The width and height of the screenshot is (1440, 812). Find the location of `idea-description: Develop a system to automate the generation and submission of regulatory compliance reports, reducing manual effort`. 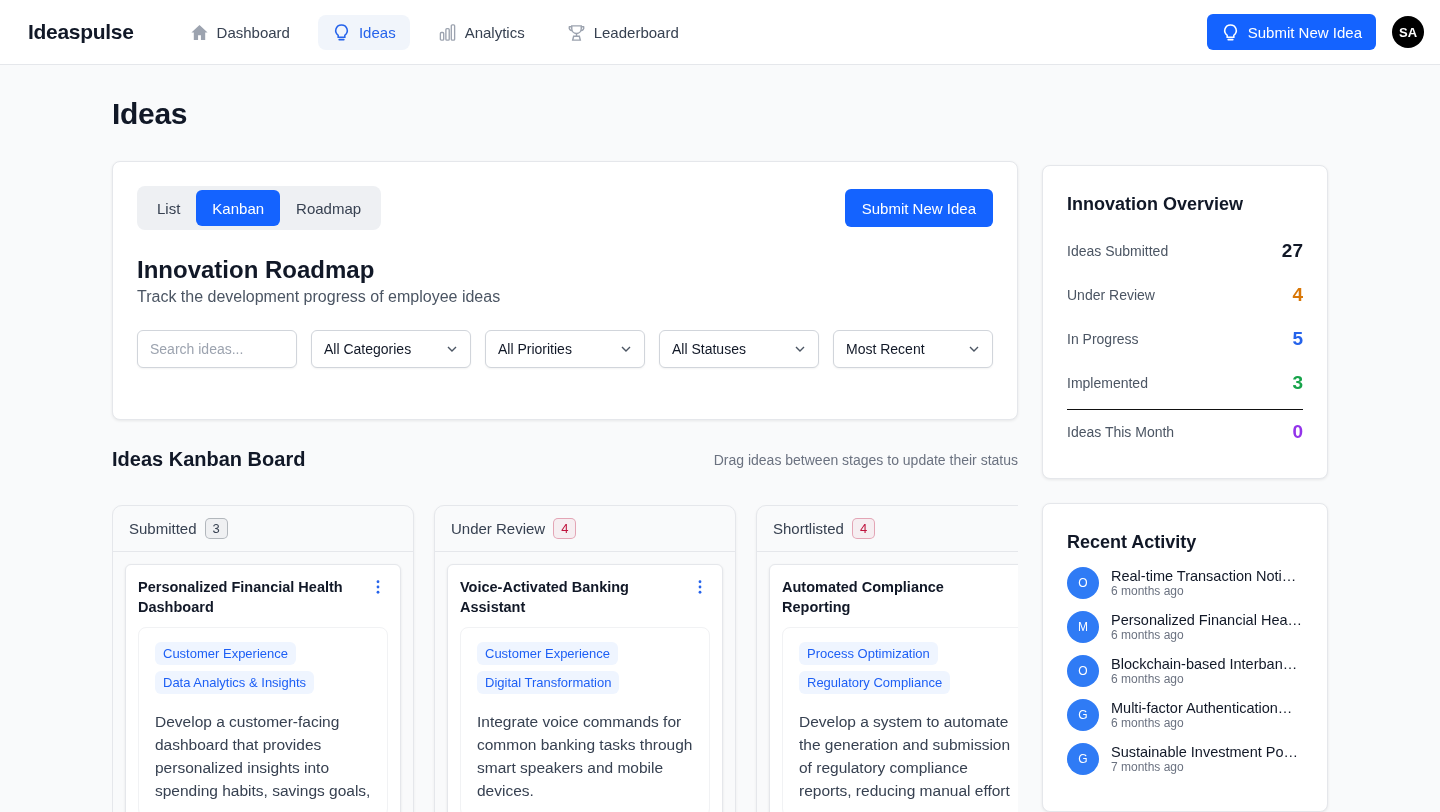

idea-description: Develop a system to automate the generation and submission of regulatory compliance reports, reducing manual effort is located at coordinates (905, 756).